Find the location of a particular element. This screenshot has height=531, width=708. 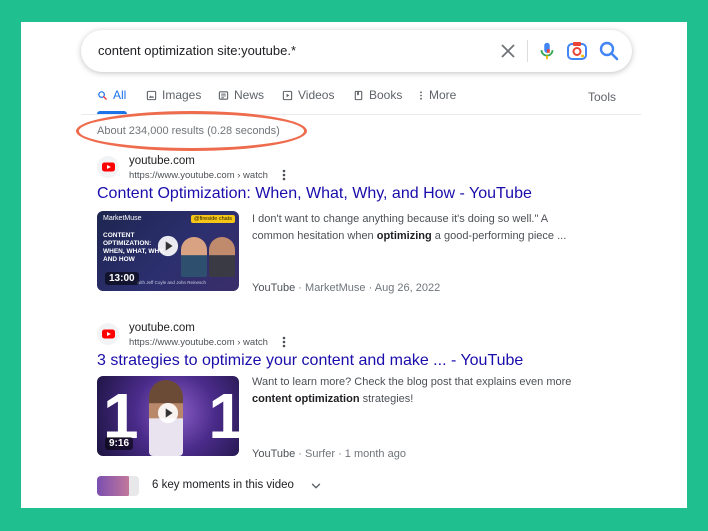

video-thumbnail: 1 1 9:16 is located at coordinates (168, 416).